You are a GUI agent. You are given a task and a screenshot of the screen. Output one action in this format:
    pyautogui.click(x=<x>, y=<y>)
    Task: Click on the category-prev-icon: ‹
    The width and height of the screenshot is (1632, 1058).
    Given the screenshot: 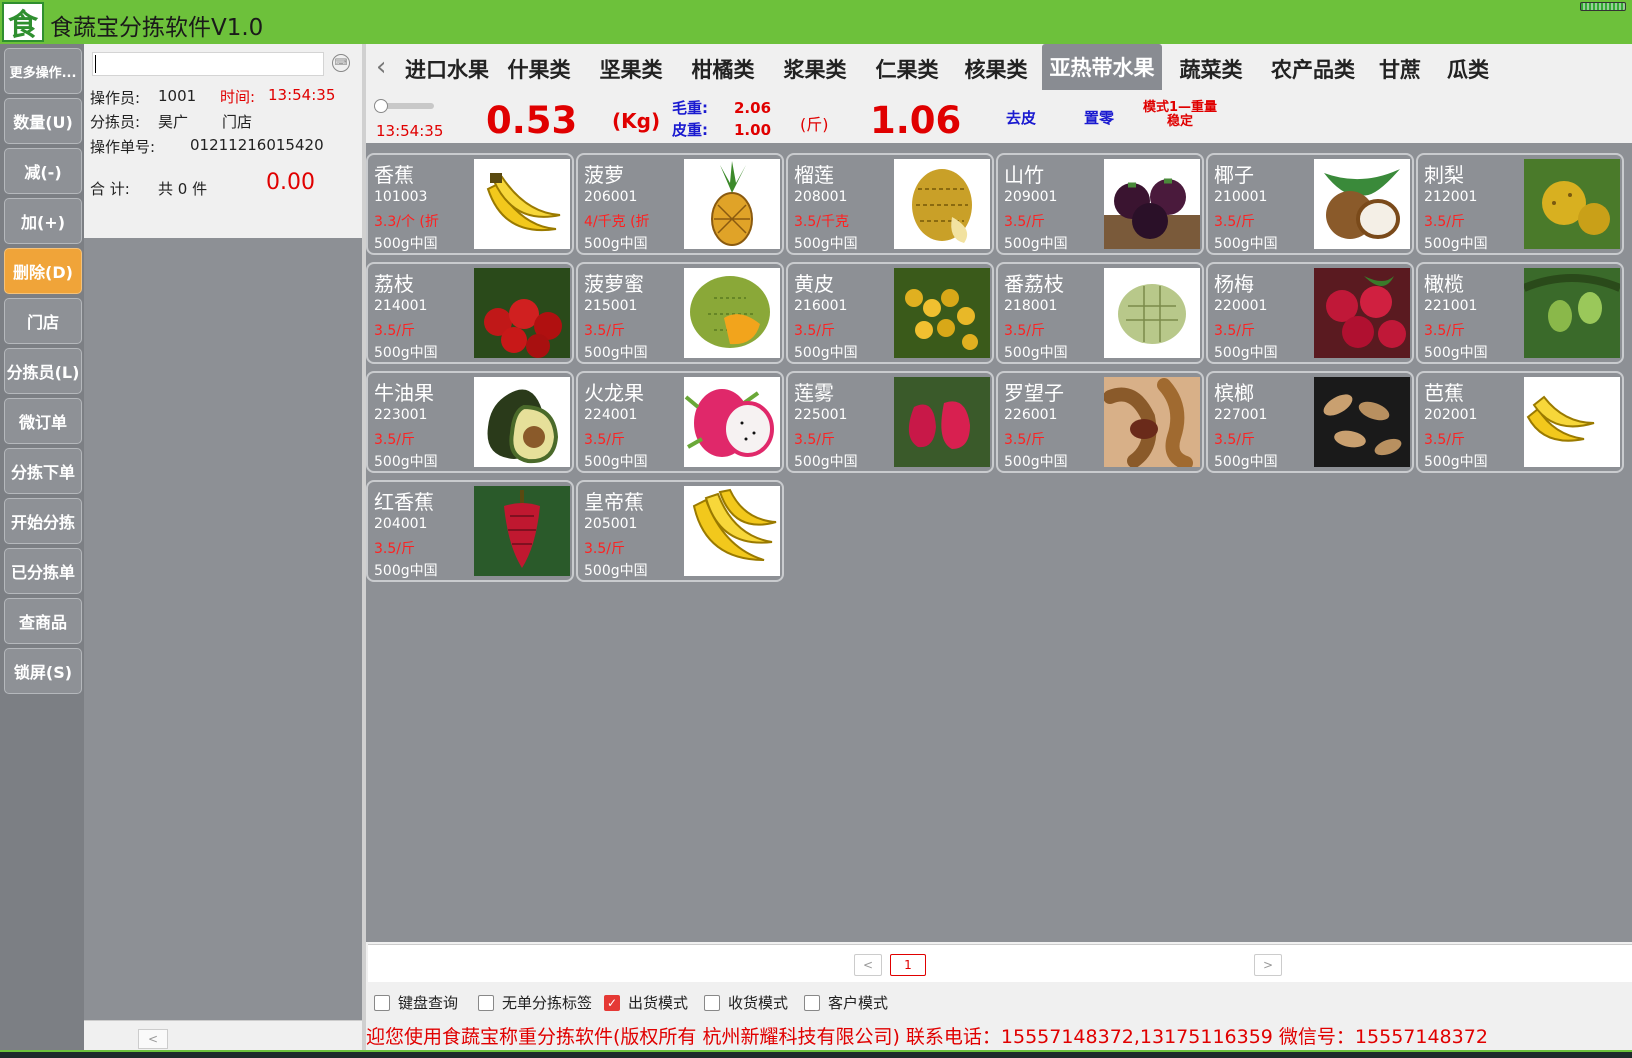 What is the action you would take?
    pyautogui.click(x=381, y=67)
    